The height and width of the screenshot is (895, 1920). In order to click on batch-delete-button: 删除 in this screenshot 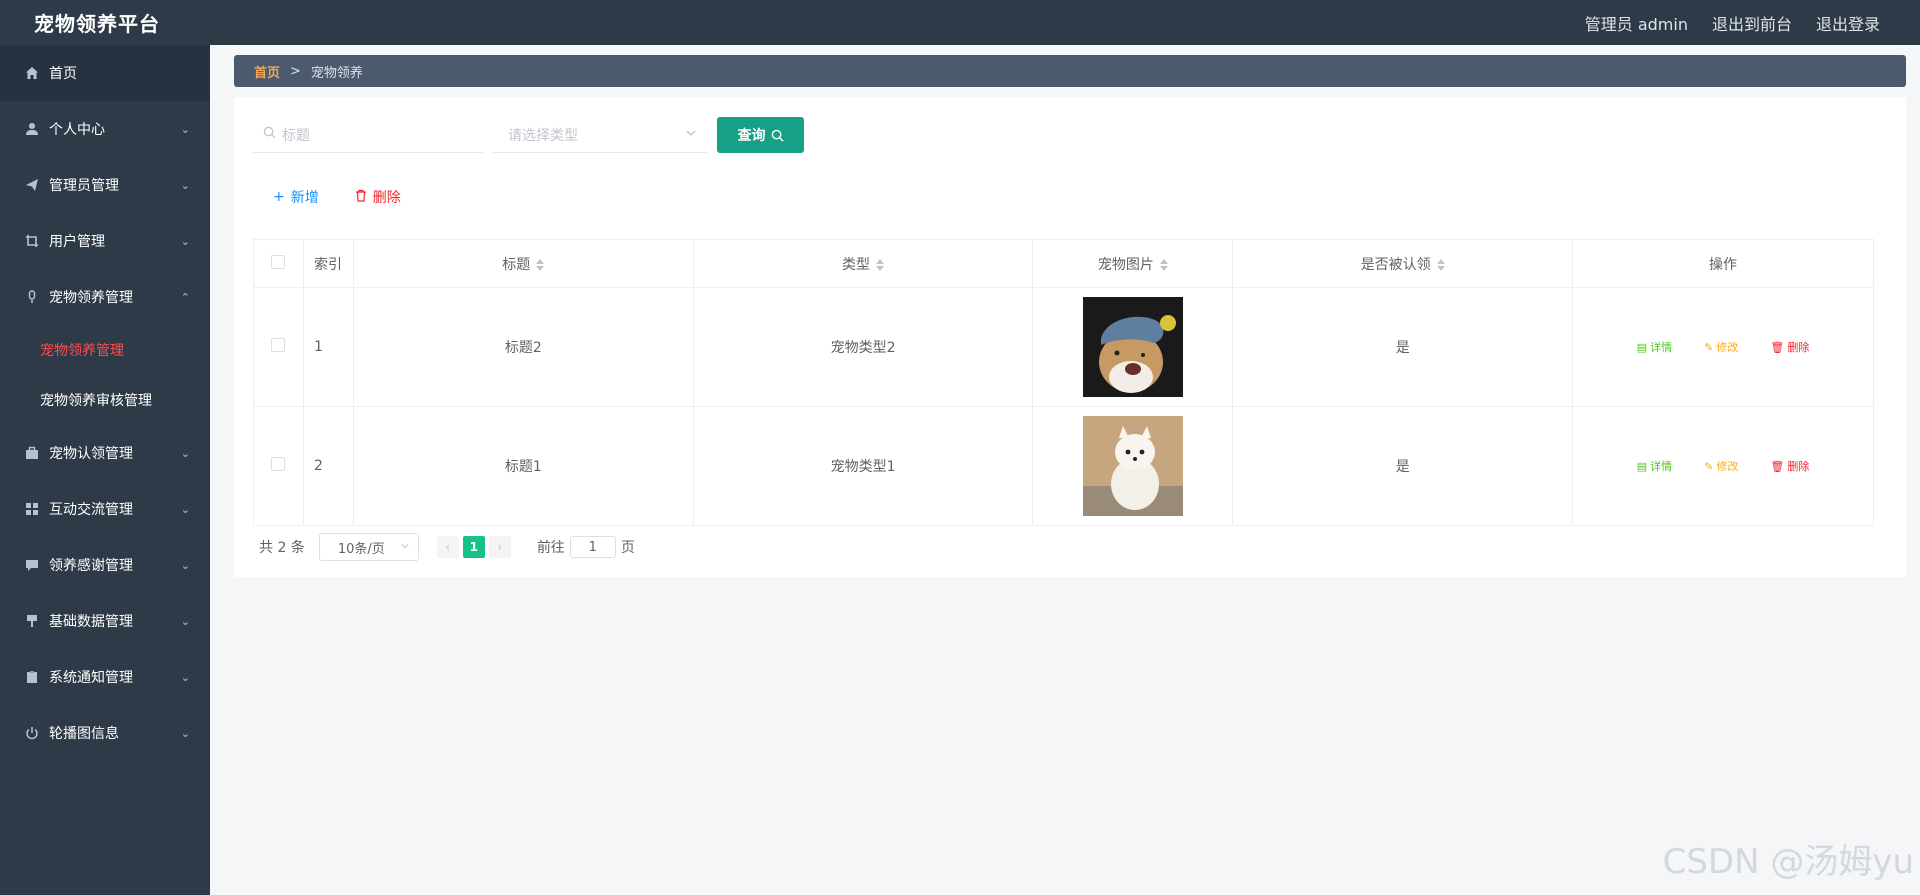, I will do `click(378, 197)`.